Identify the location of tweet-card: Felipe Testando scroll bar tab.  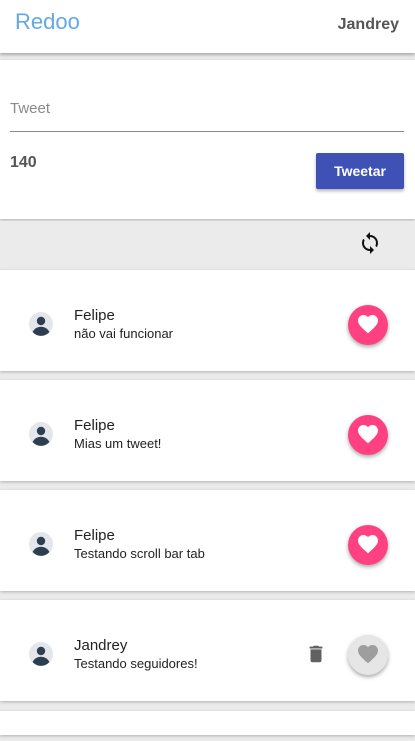
(207, 540).